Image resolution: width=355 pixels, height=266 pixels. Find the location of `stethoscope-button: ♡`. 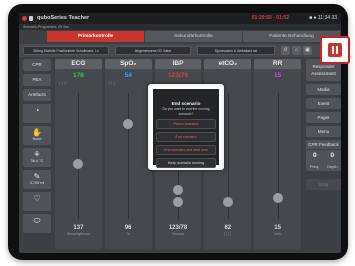

stethoscope-button: ♡ is located at coordinates (37, 201).